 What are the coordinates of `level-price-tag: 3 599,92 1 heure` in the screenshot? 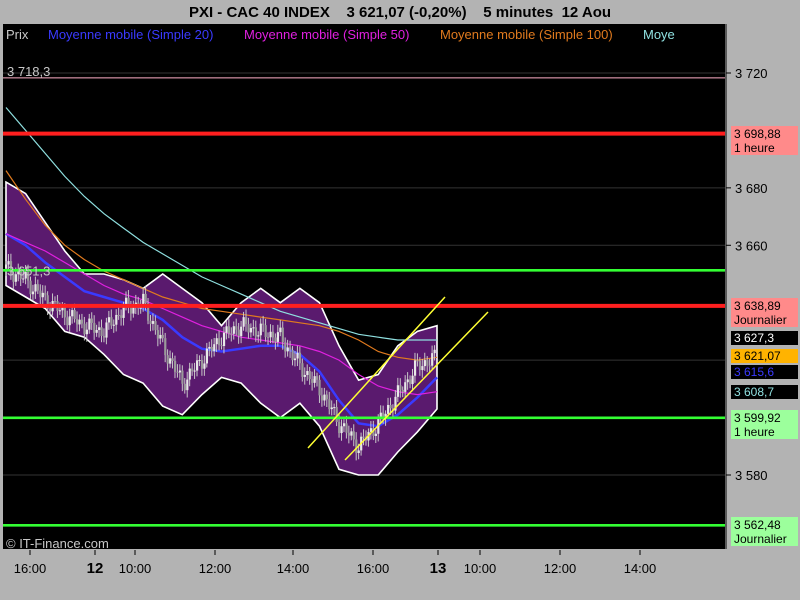 It's located at (764, 424).